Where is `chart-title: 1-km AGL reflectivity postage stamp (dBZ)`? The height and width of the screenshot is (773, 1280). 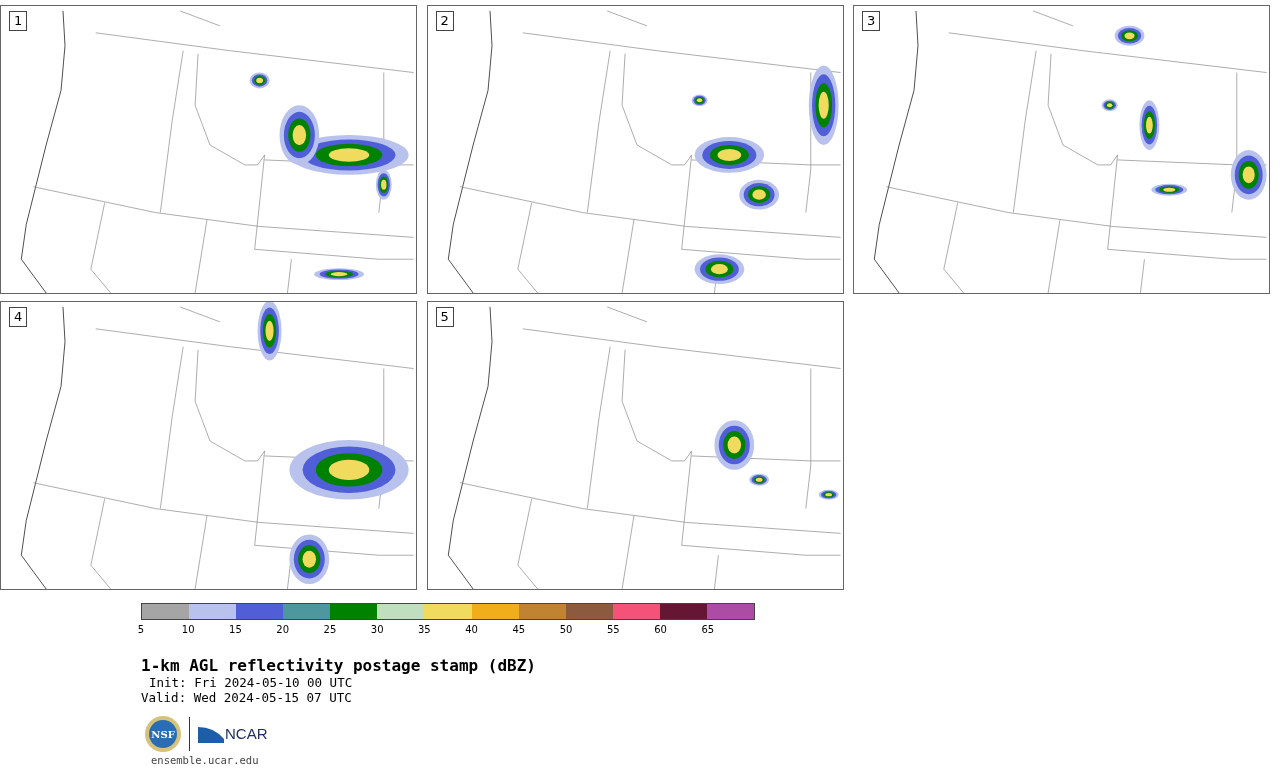
chart-title: 1-km AGL reflectivity postage stamp (dBZ) is located at coordinates (339, 666).